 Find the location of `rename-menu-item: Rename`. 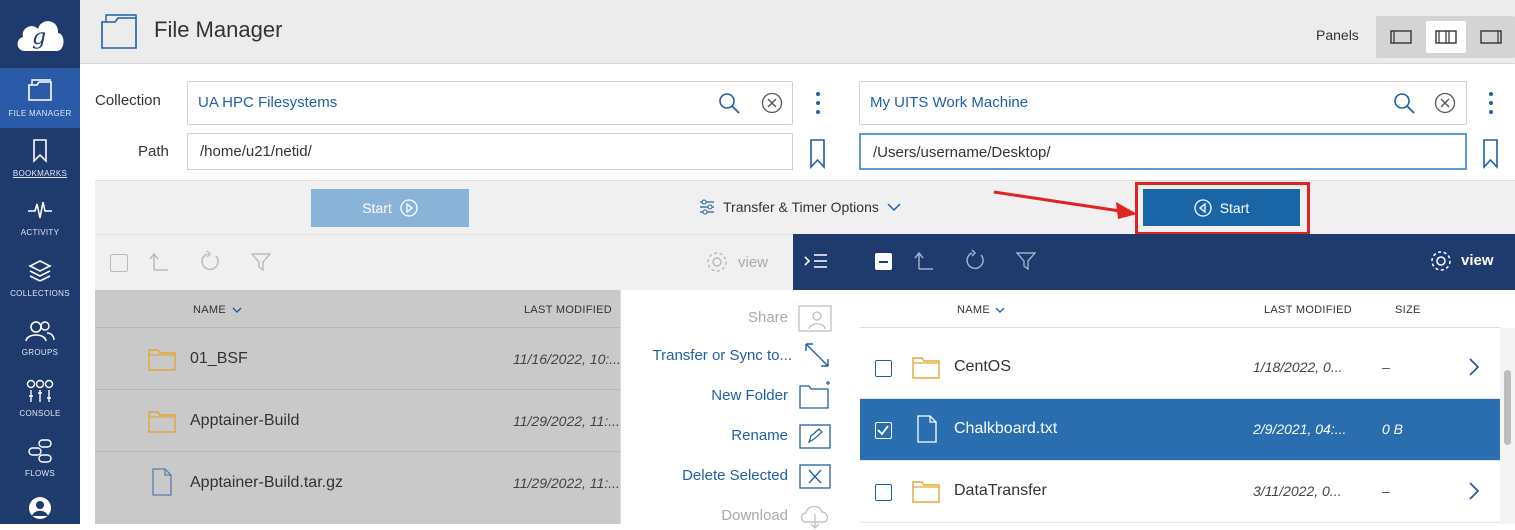

rename-menu-item: Rename is located at coordinates (781, 435).